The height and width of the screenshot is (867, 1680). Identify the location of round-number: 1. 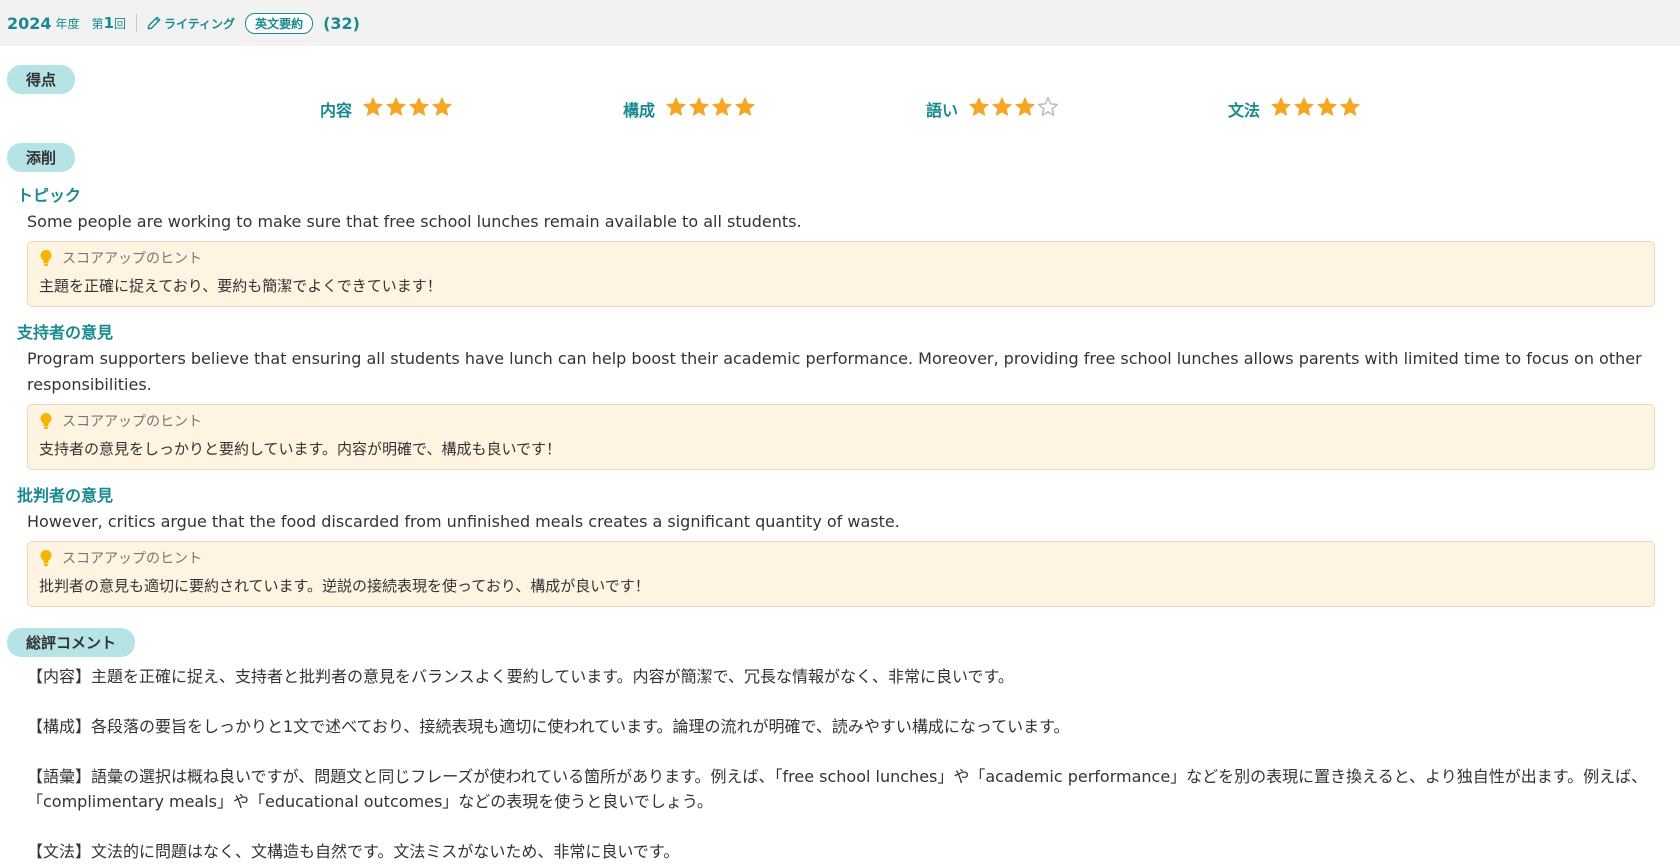
(108, 23).